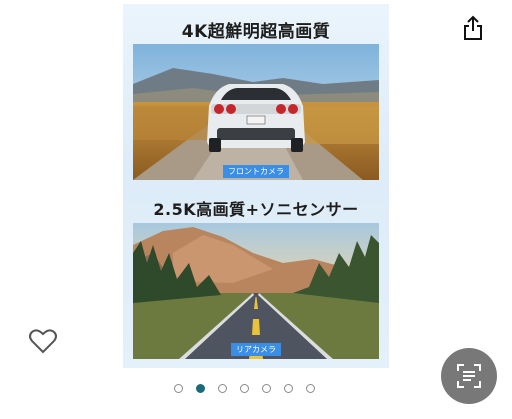 The image size is (512, 419). I want to click on carousel-pagination, so click(244, 388).